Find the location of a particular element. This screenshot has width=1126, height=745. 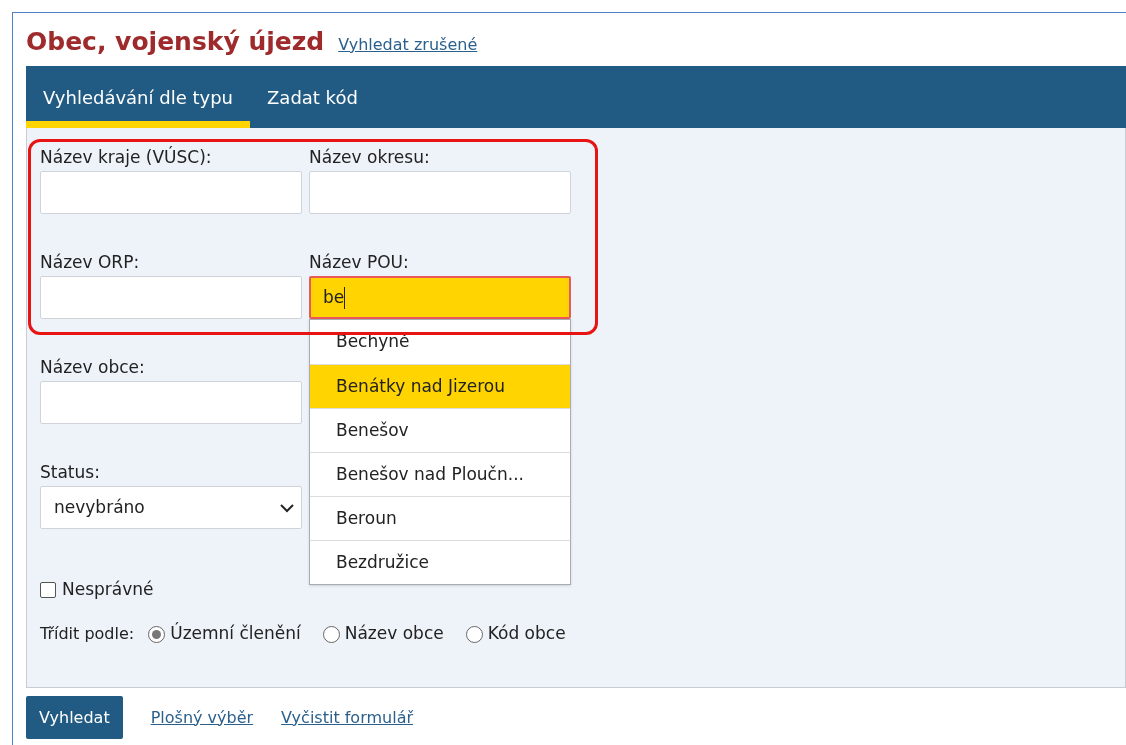

tab: Zadat kód is located at coordinates (312, 97).